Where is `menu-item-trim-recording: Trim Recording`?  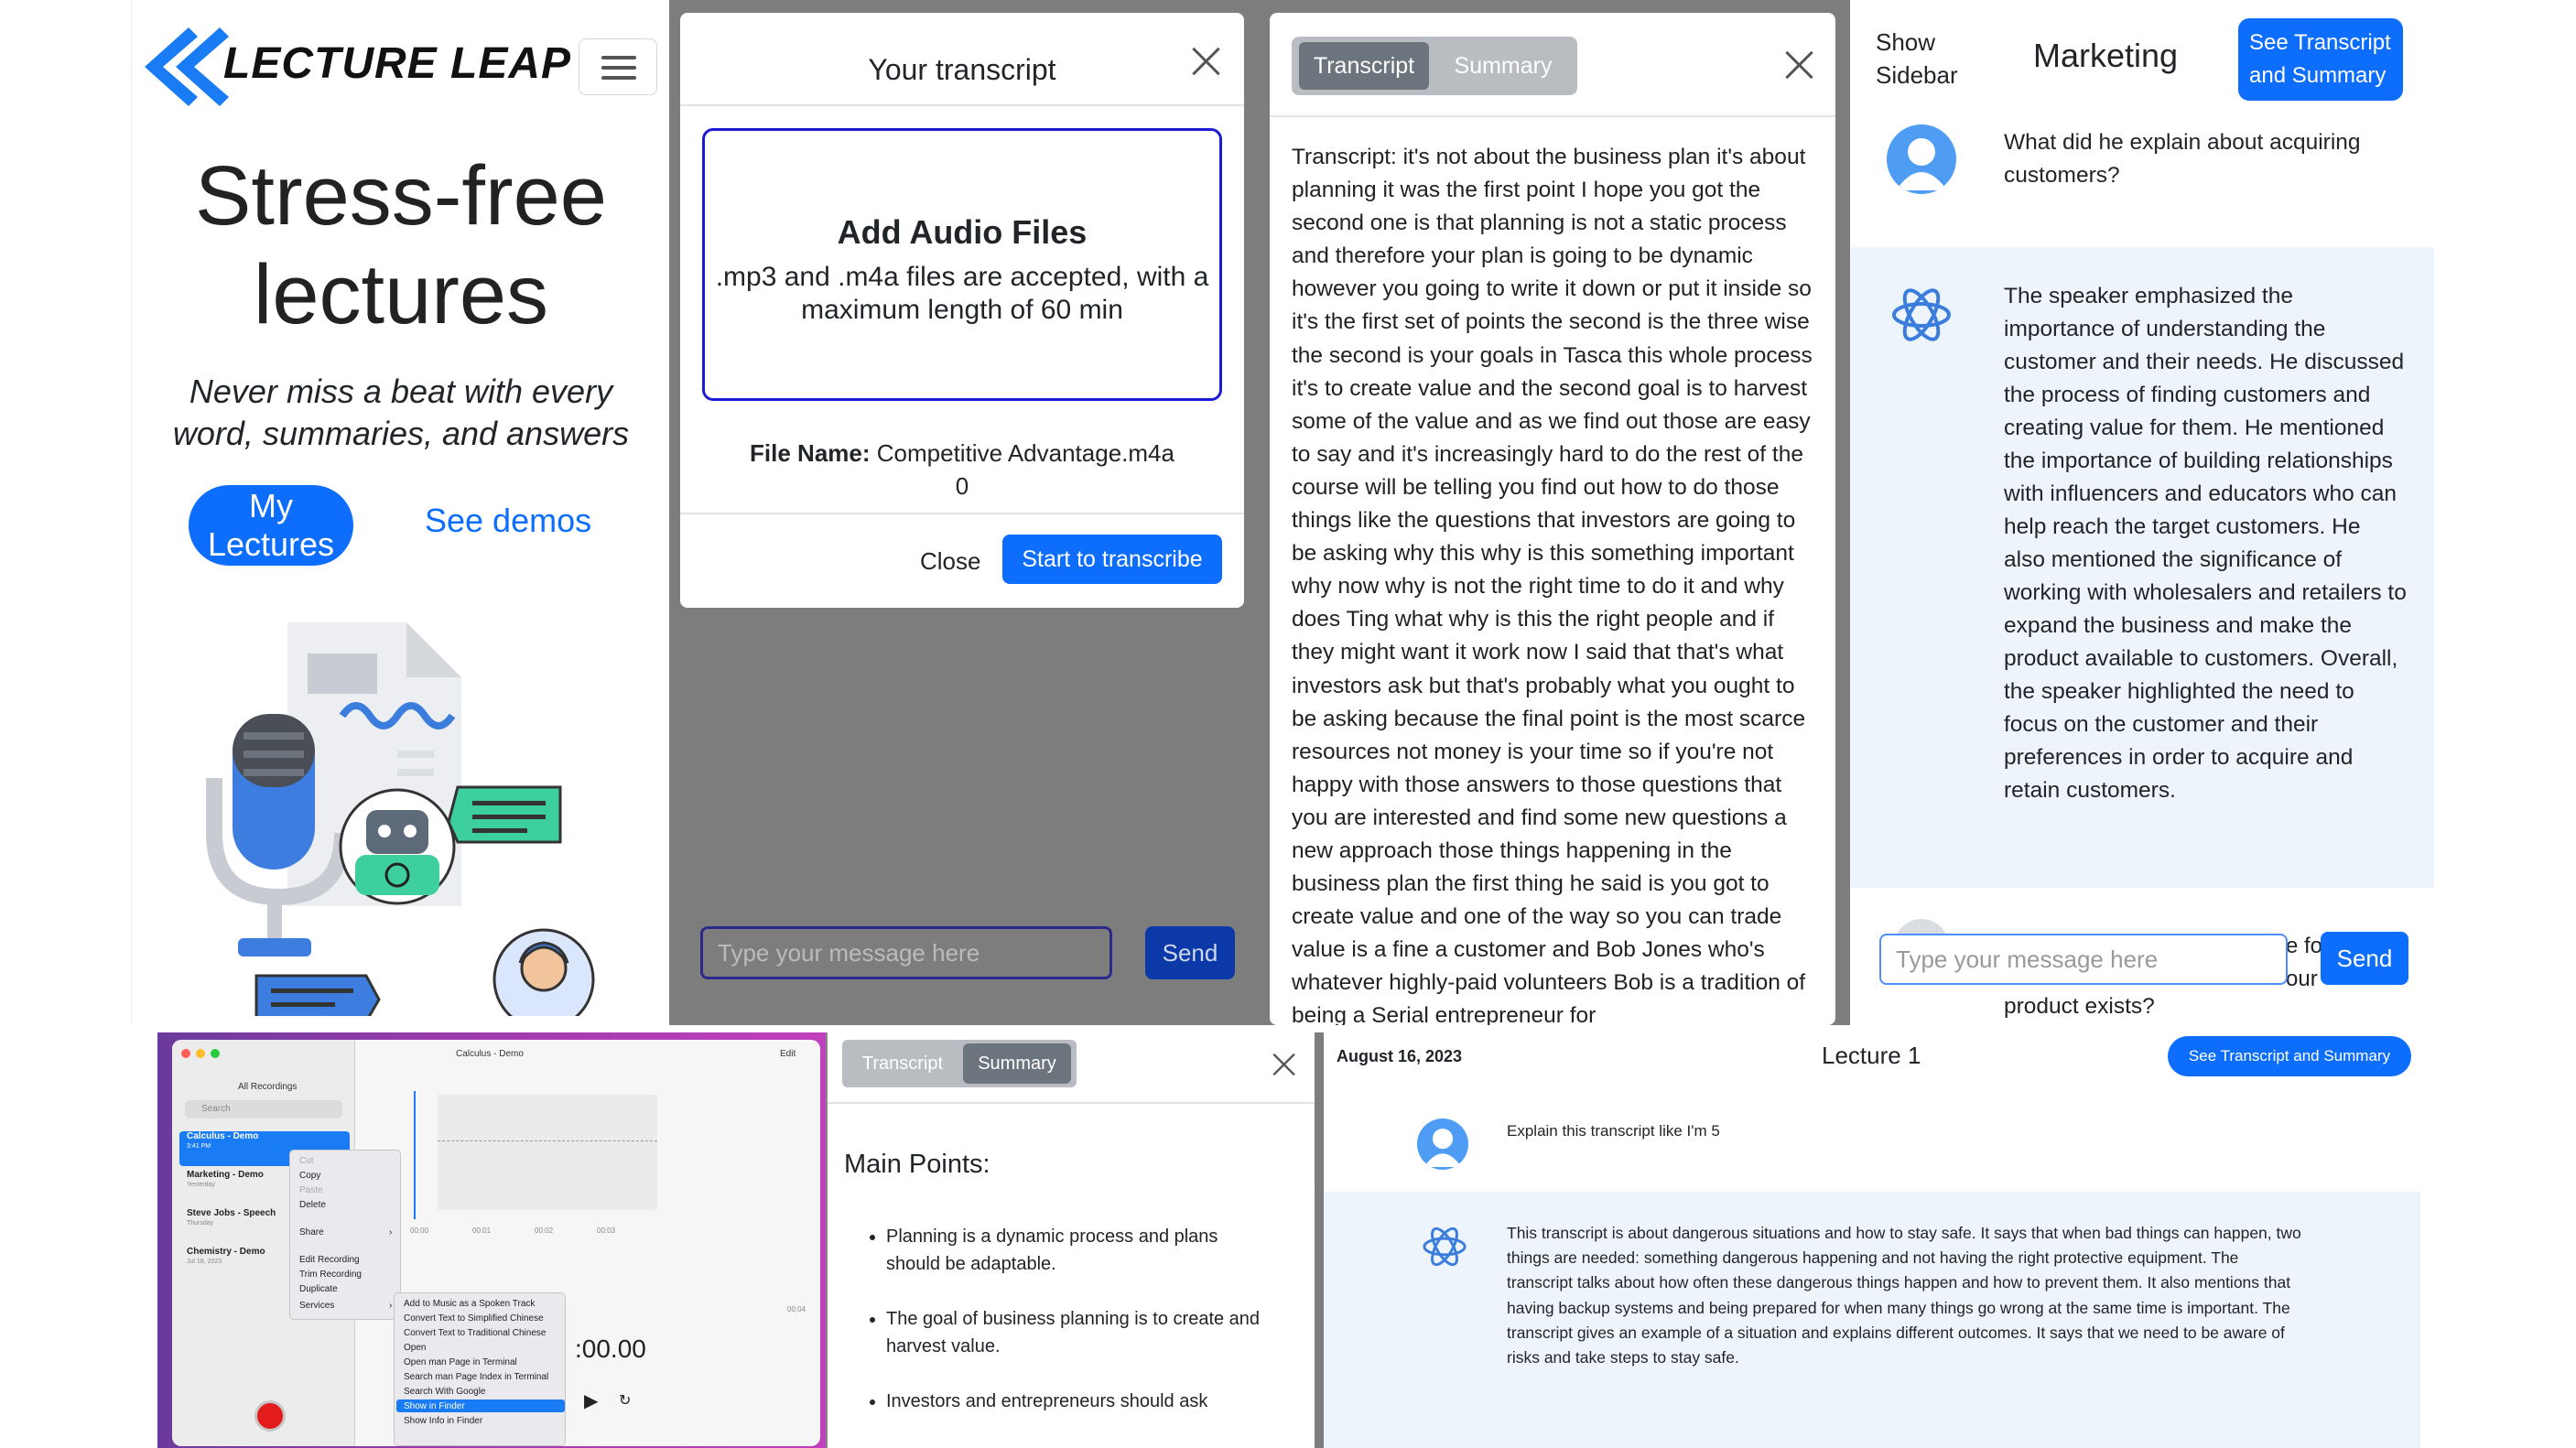
menu-item-trim-recording: Trim Recording is located at coordinates (331, 1275).